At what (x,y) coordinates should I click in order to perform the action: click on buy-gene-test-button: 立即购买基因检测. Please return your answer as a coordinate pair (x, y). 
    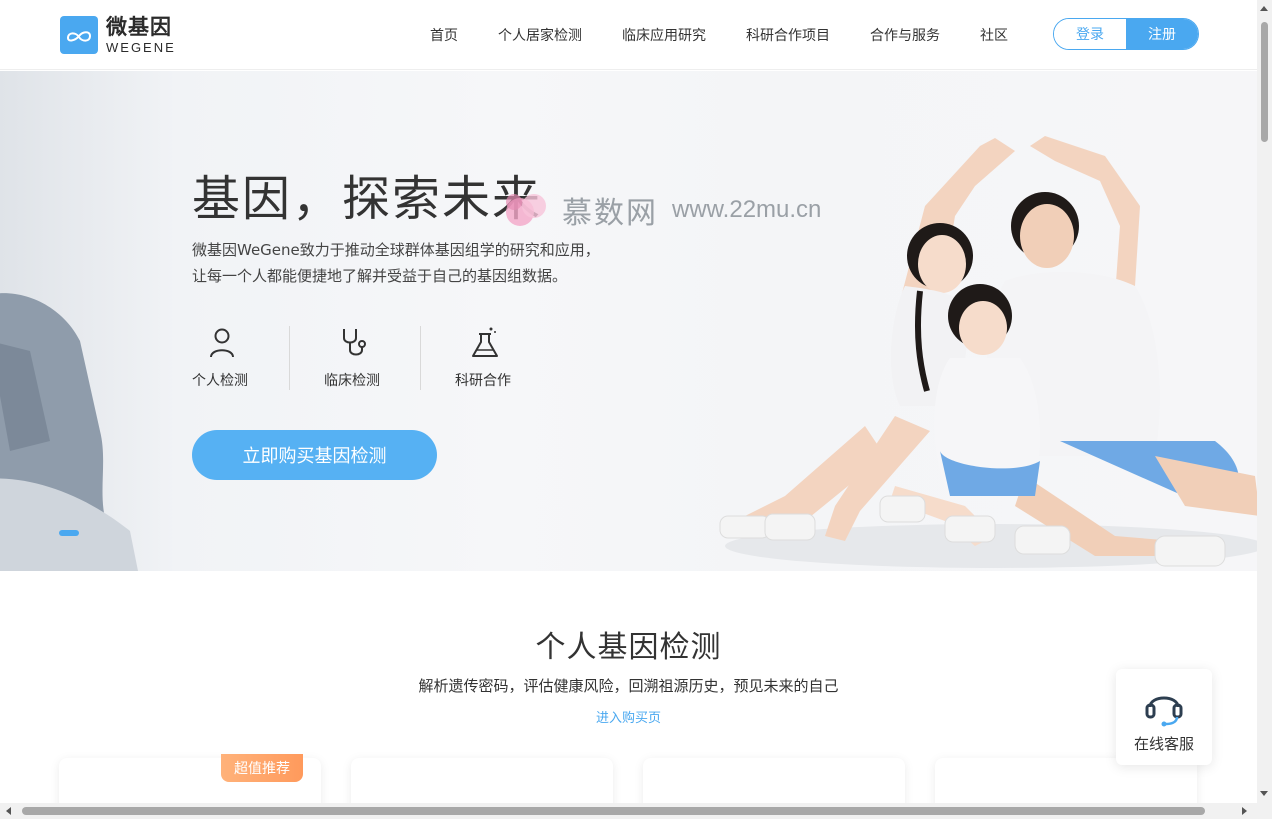
    Looking at the image, I should click on (314, 455).